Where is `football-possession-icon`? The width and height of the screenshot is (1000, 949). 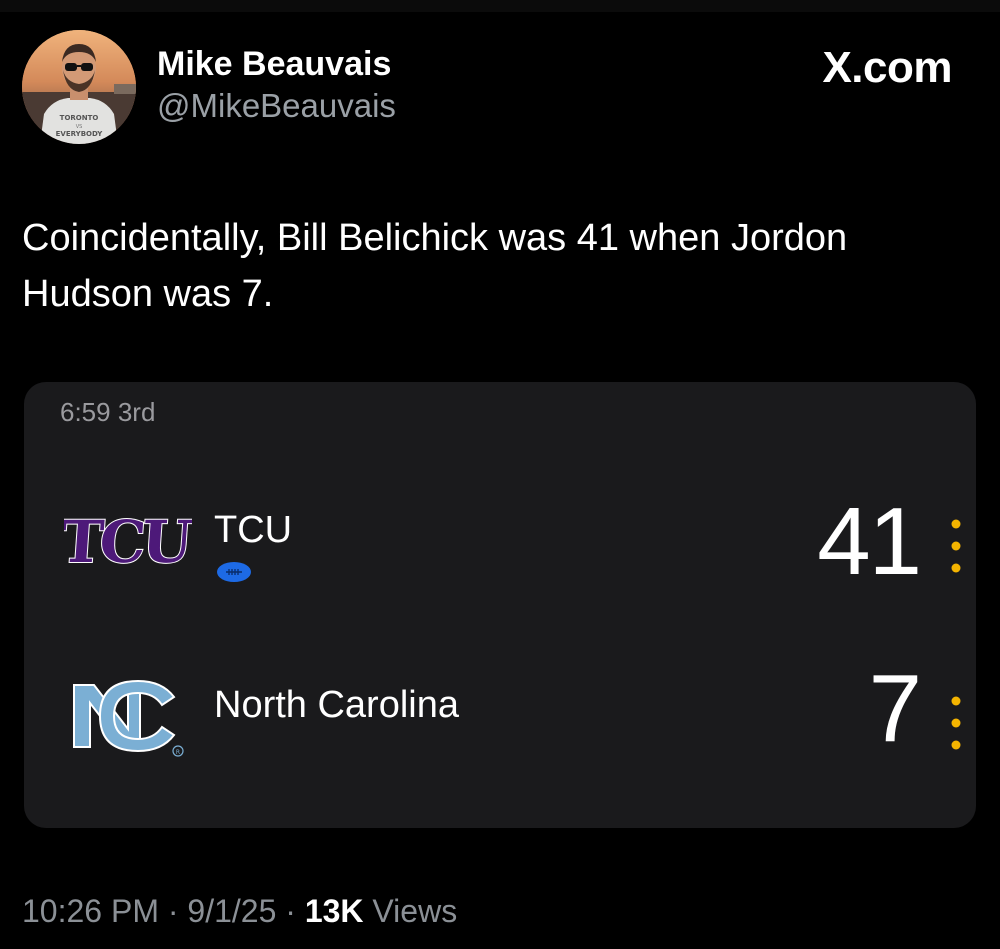
football-possession-icon is located at coordinates (234, 572).